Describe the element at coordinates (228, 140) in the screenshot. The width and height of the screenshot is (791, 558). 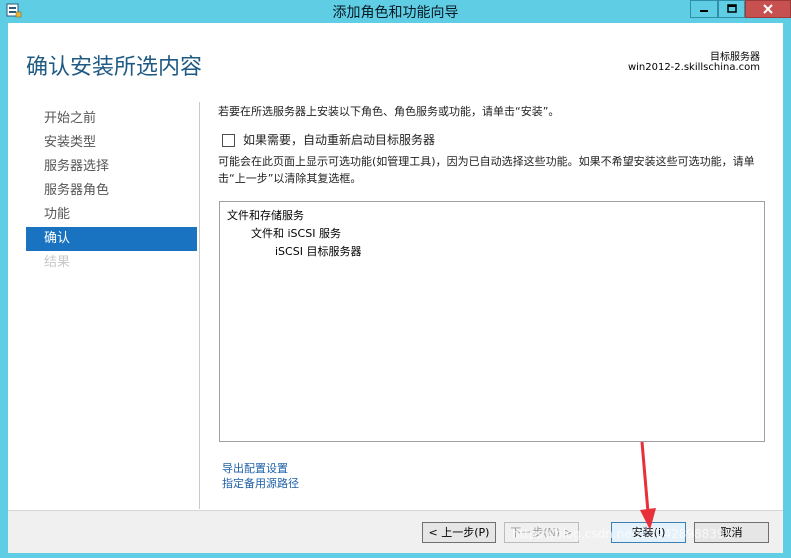
I see `restart-checkbox` at that location.